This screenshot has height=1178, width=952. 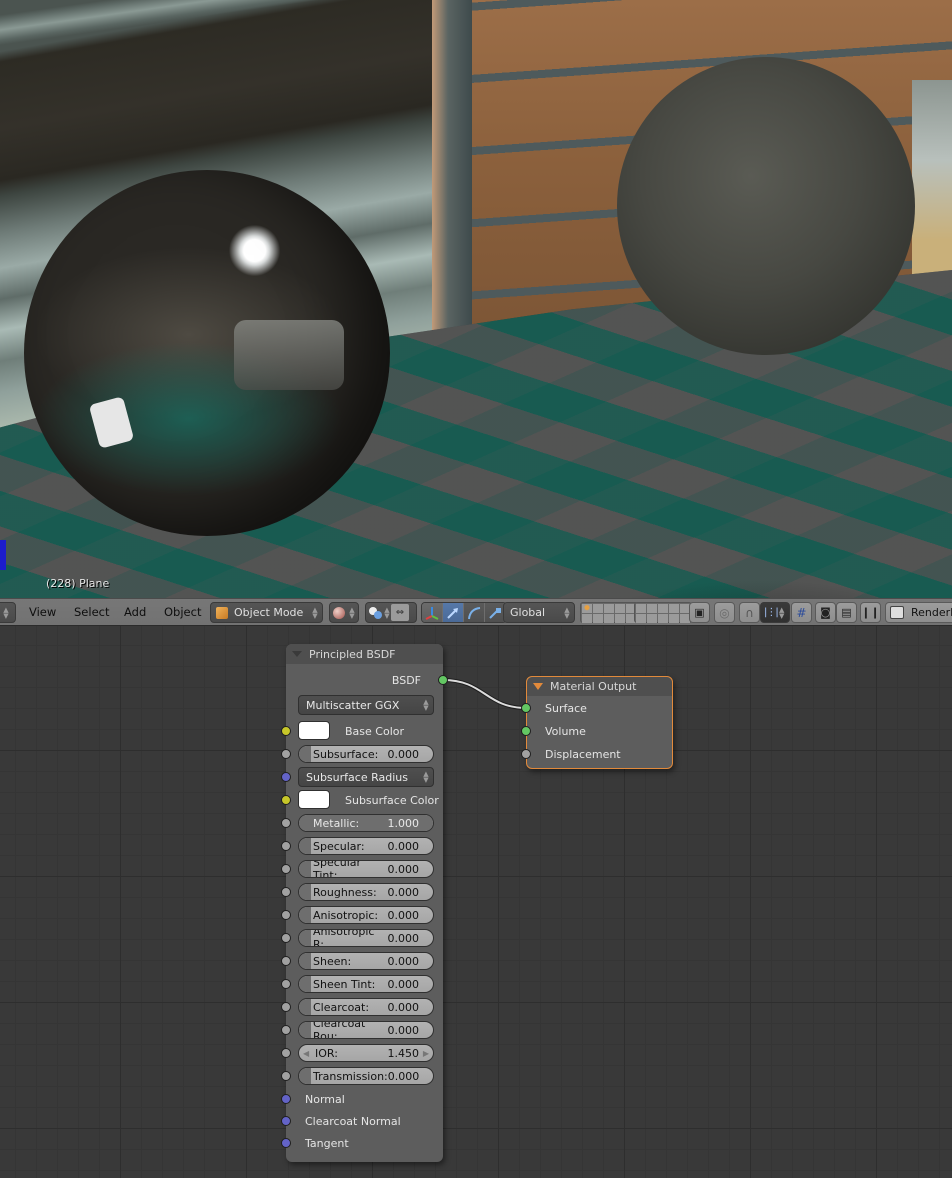 I want to click on socket-specular-tint, so click(x=286, y=869).